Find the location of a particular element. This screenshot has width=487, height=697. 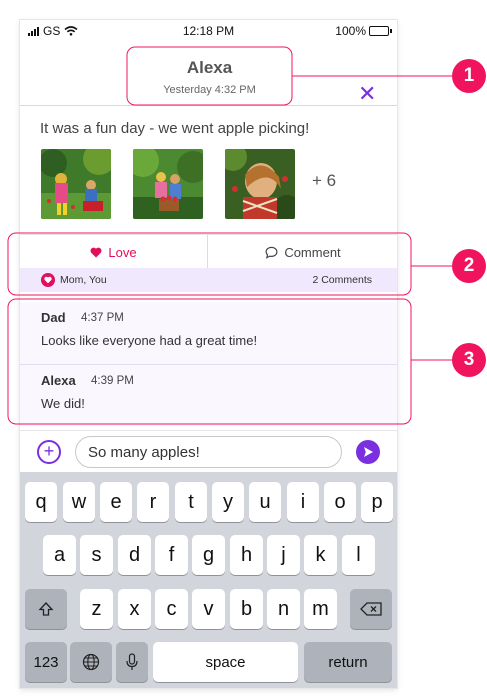

heart-icon is located at coordinates (96, 252).